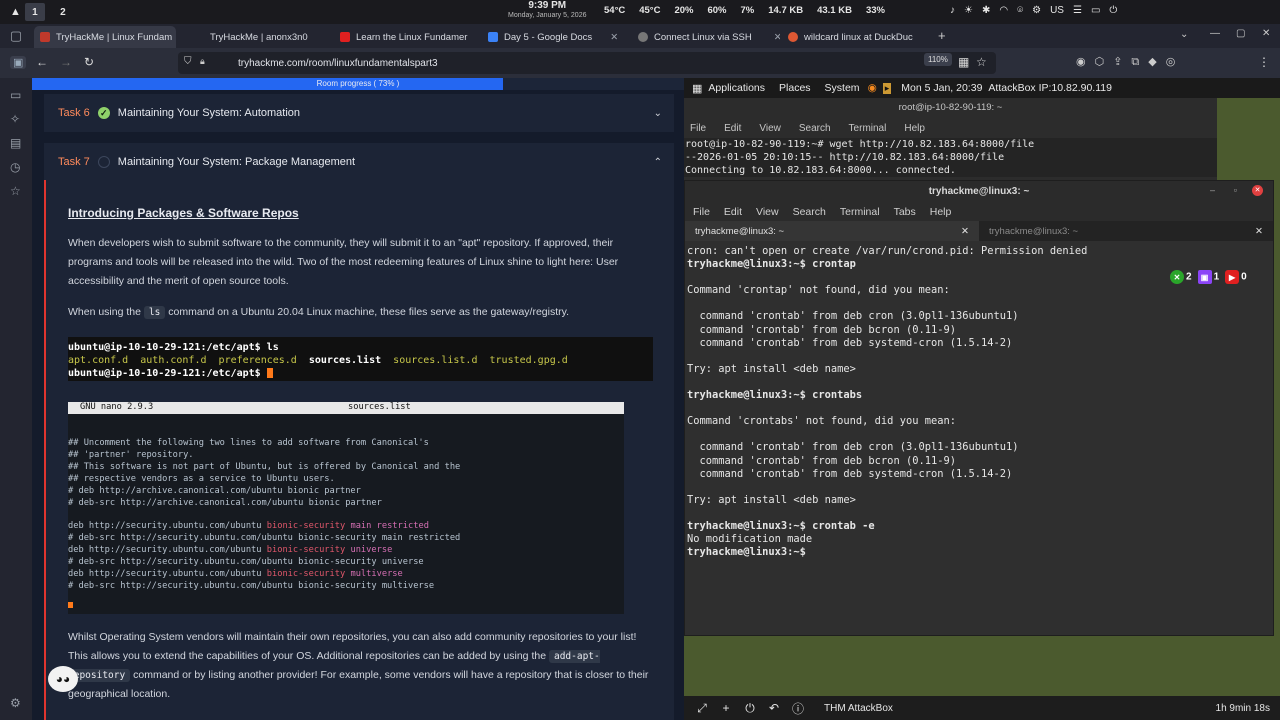 The height and width of the screenshot is (720, 1280). Describe the element at coordinates (1212, 190) in the screenshot. I see `minimize-icon: –` at that location.